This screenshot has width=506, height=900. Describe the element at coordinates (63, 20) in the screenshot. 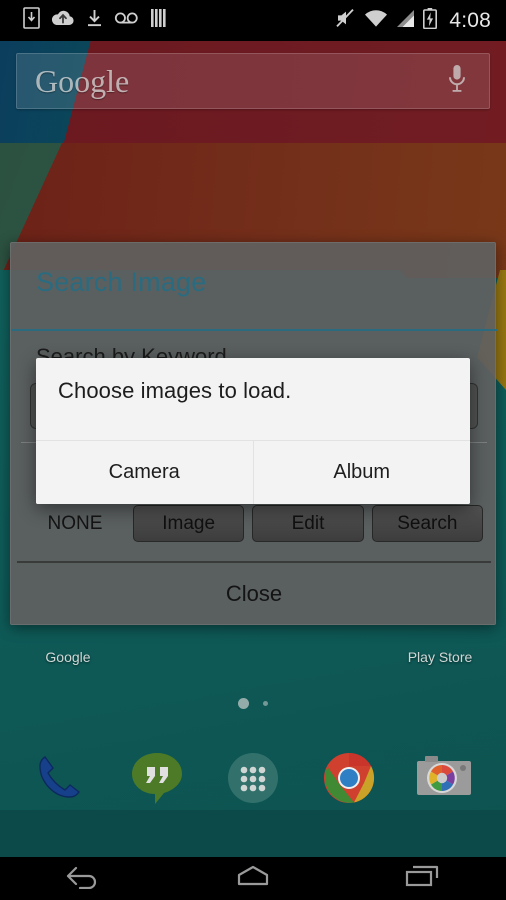

I see `cloud-upload-icon` at that location.